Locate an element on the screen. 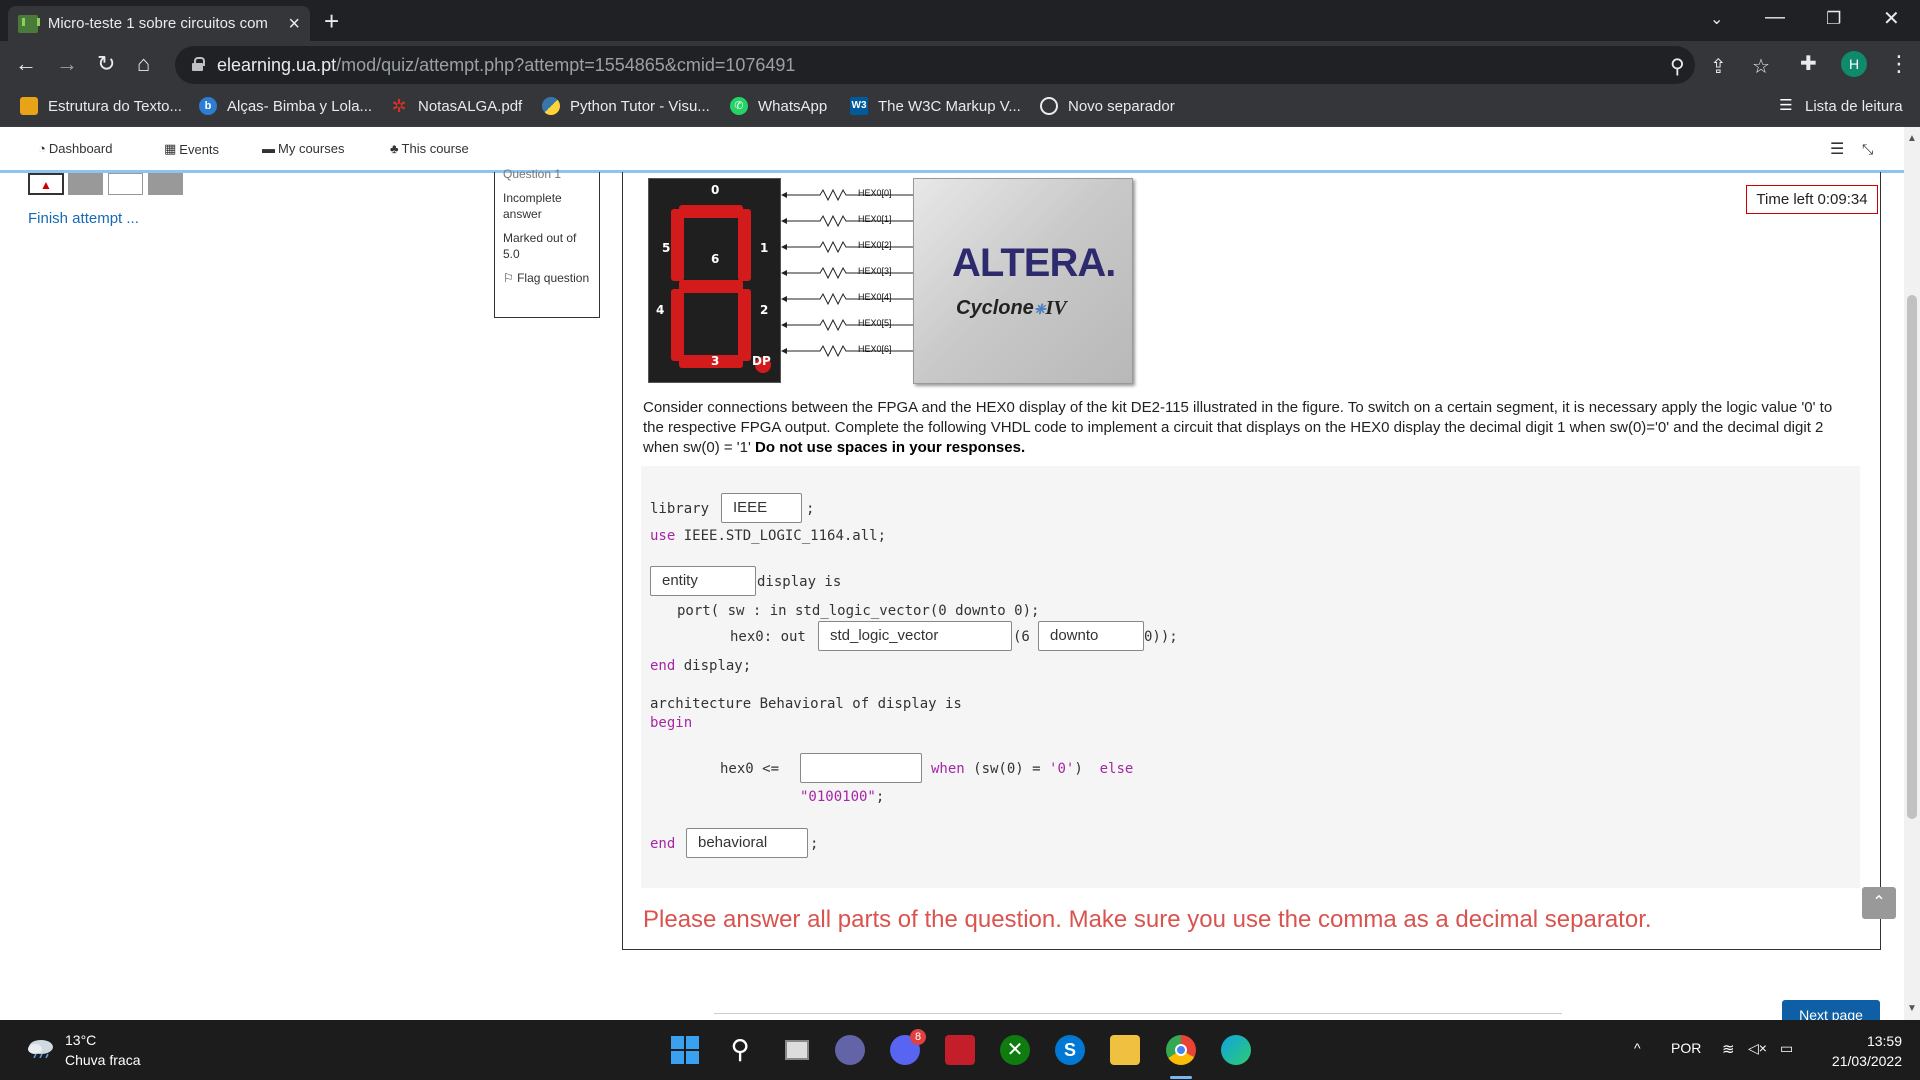  code-end-display: end display; is located at coordinates (701, 666).